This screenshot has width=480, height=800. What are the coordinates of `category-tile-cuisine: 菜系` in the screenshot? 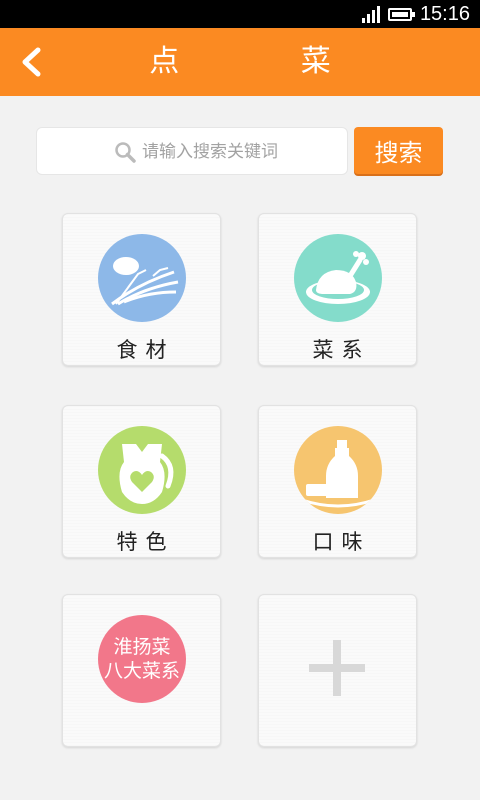 It's located at (337, 289).